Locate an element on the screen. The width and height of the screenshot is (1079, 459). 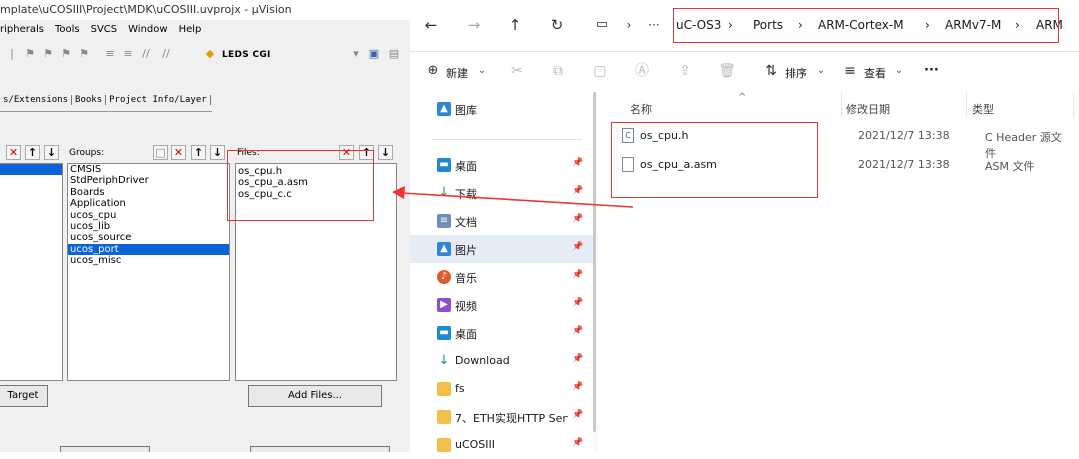
menu-window: Window is located at coordinates (147, 29).